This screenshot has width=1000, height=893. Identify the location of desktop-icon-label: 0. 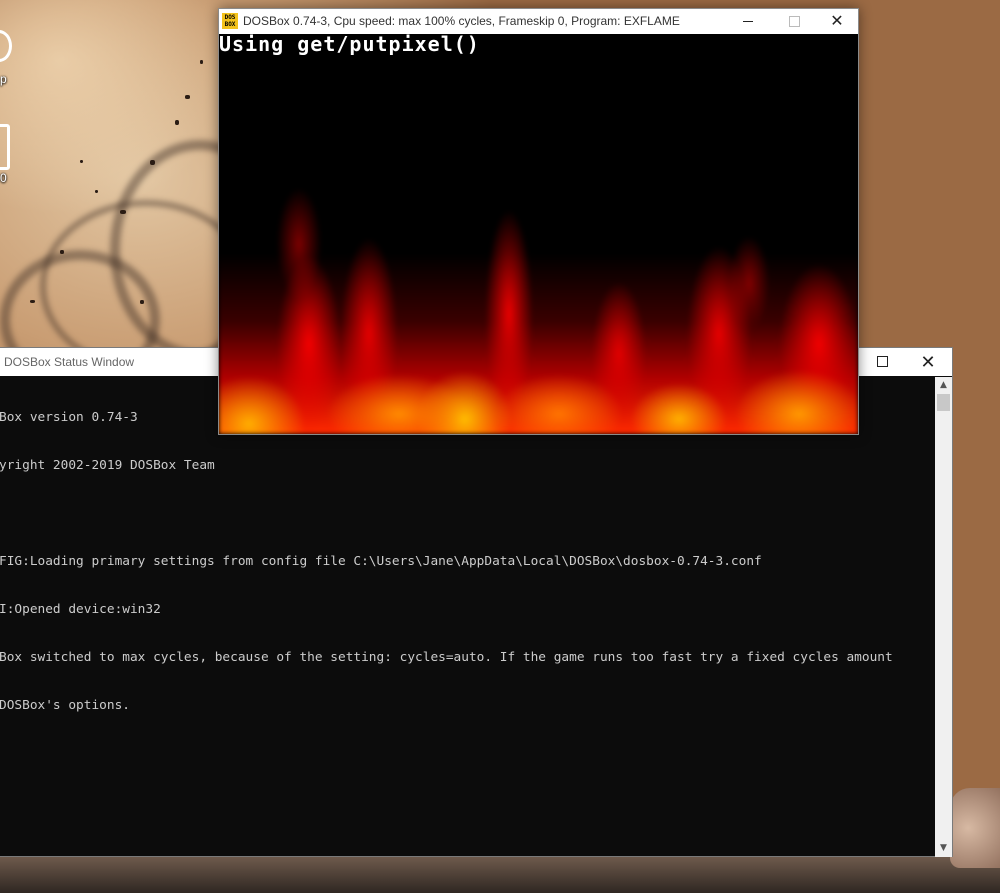
(3, 178).